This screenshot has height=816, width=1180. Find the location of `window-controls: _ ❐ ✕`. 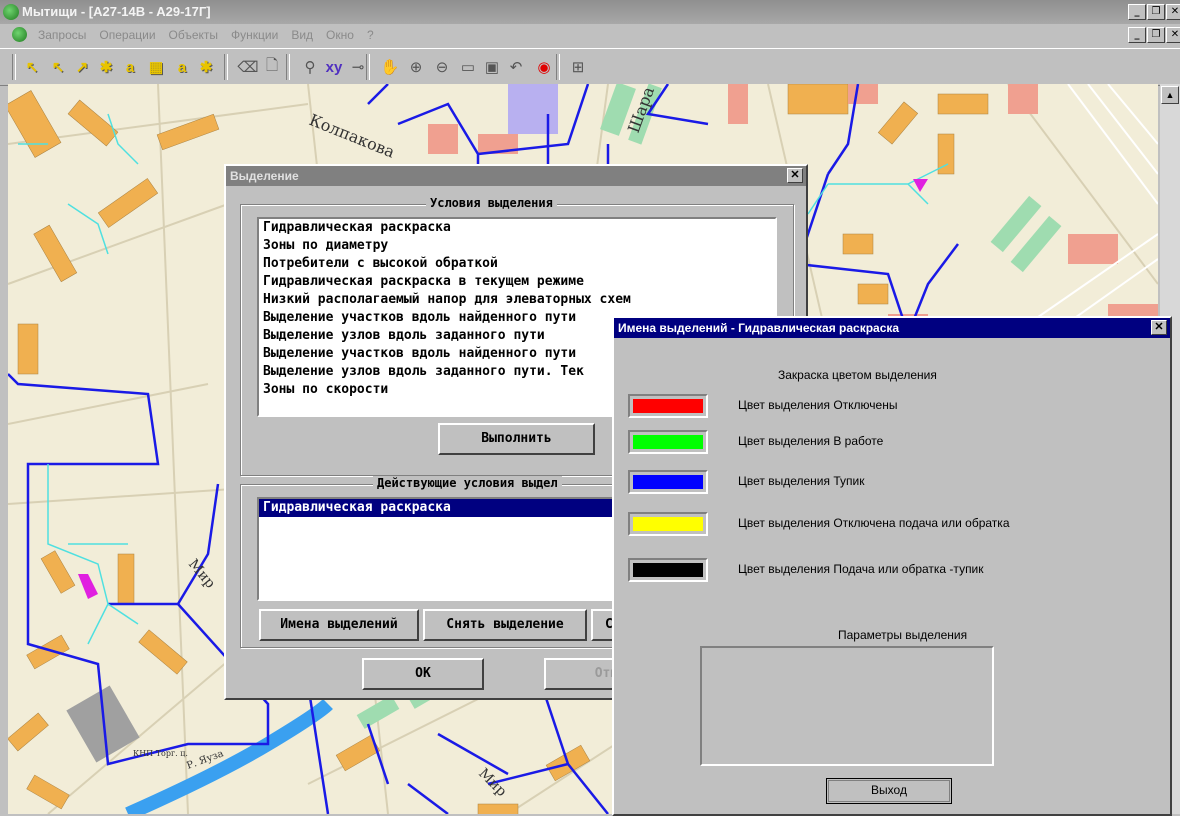

window-controls: _ ❐ ✕ is located at coordinates (1154, 12).